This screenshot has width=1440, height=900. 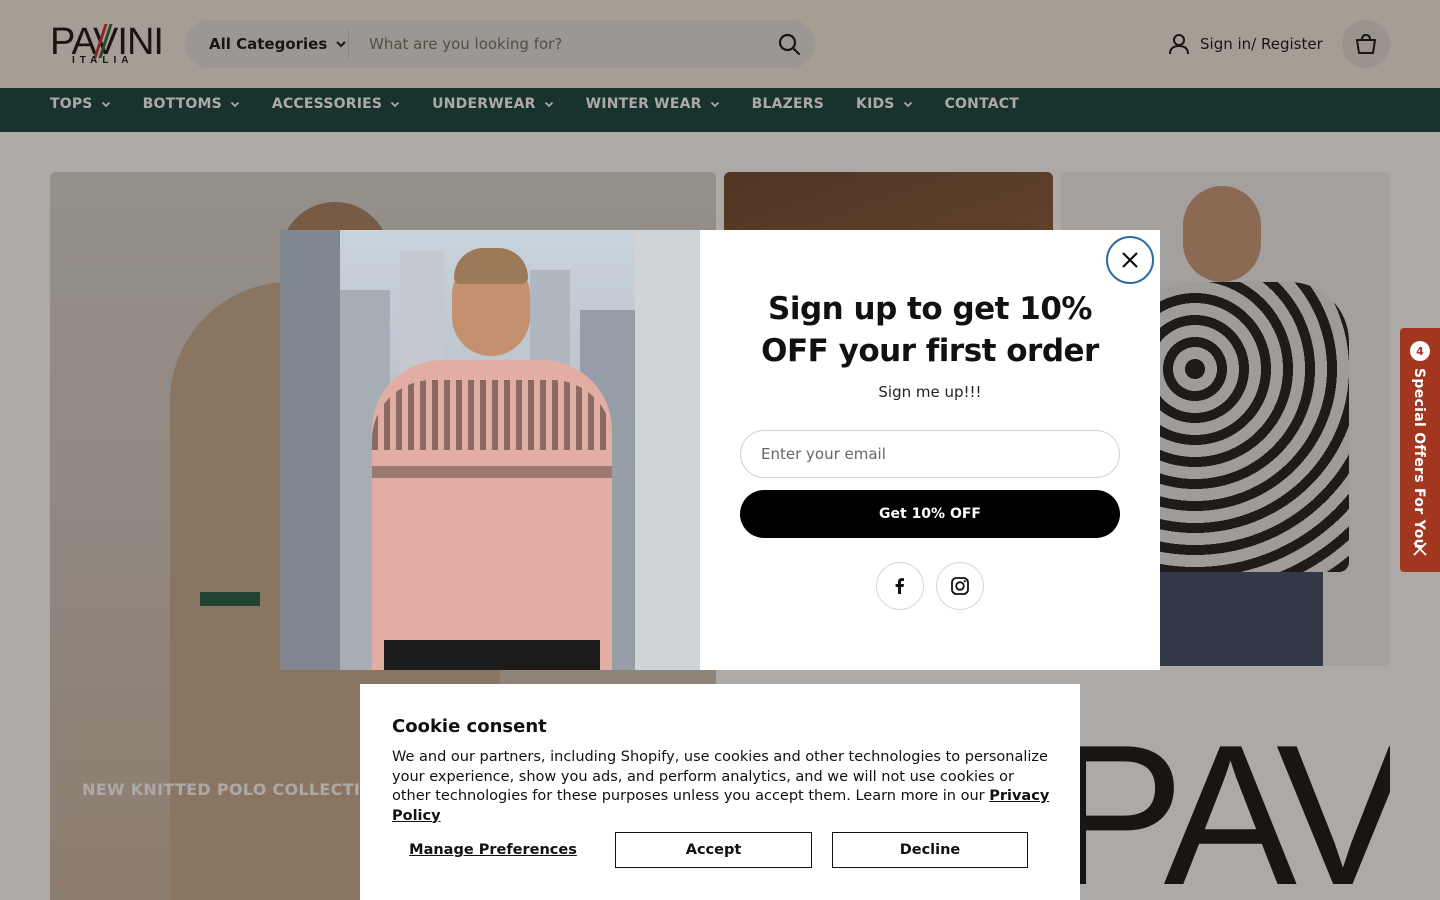 I want to click on cookie-title: Cookie consent, so click(x=469, y=726).